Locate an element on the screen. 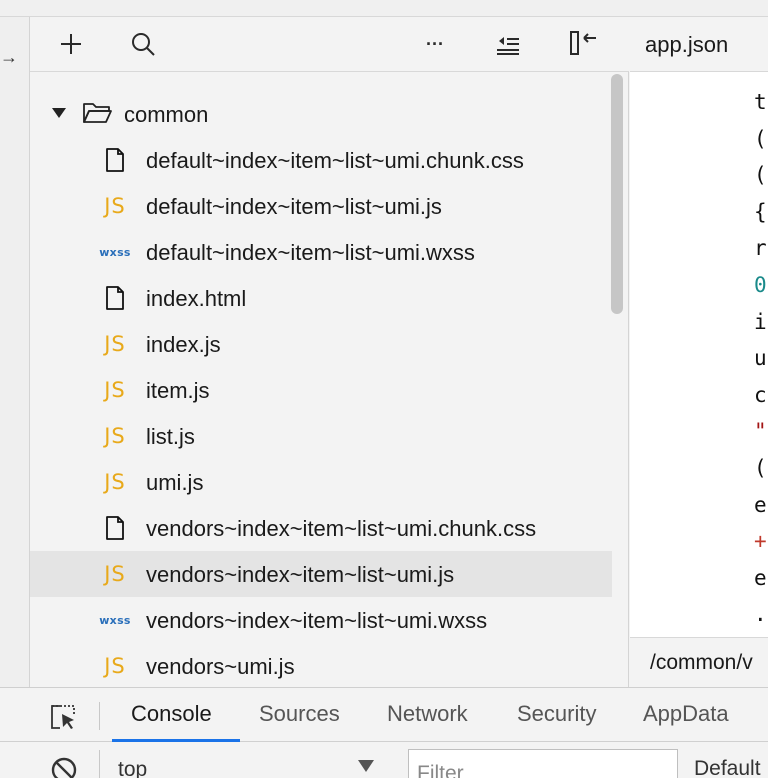 This screenshot has width=768, height=778. tree-file-label: default~index~item~list~umi.chunk.css is located at coordinates (335, 160).